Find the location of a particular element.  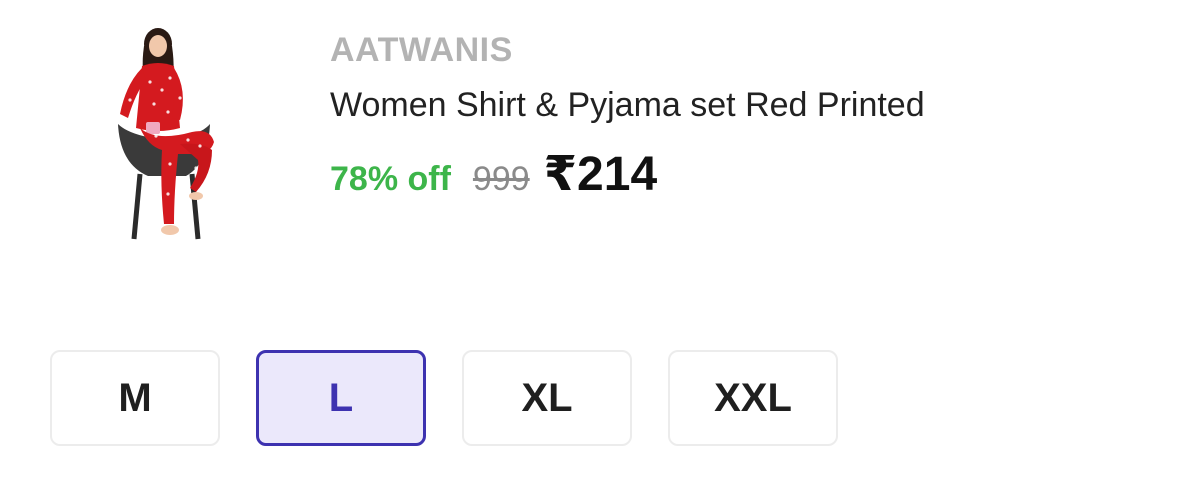

discount-percent: 78% off is located at coordinates (390, 179).